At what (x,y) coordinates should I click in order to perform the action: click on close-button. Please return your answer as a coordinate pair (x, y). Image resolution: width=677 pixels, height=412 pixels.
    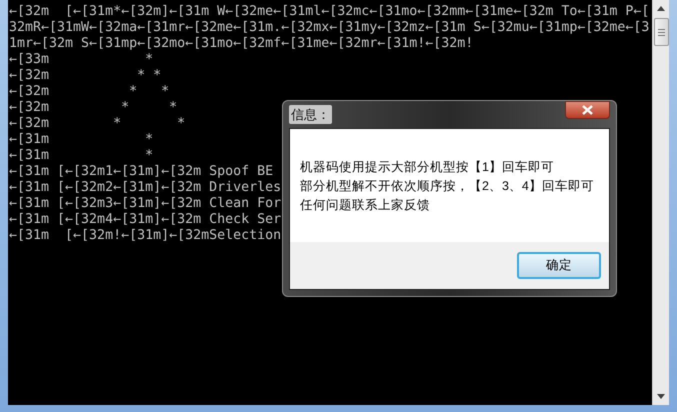
    Looking at the image, I should click on (587, 110).